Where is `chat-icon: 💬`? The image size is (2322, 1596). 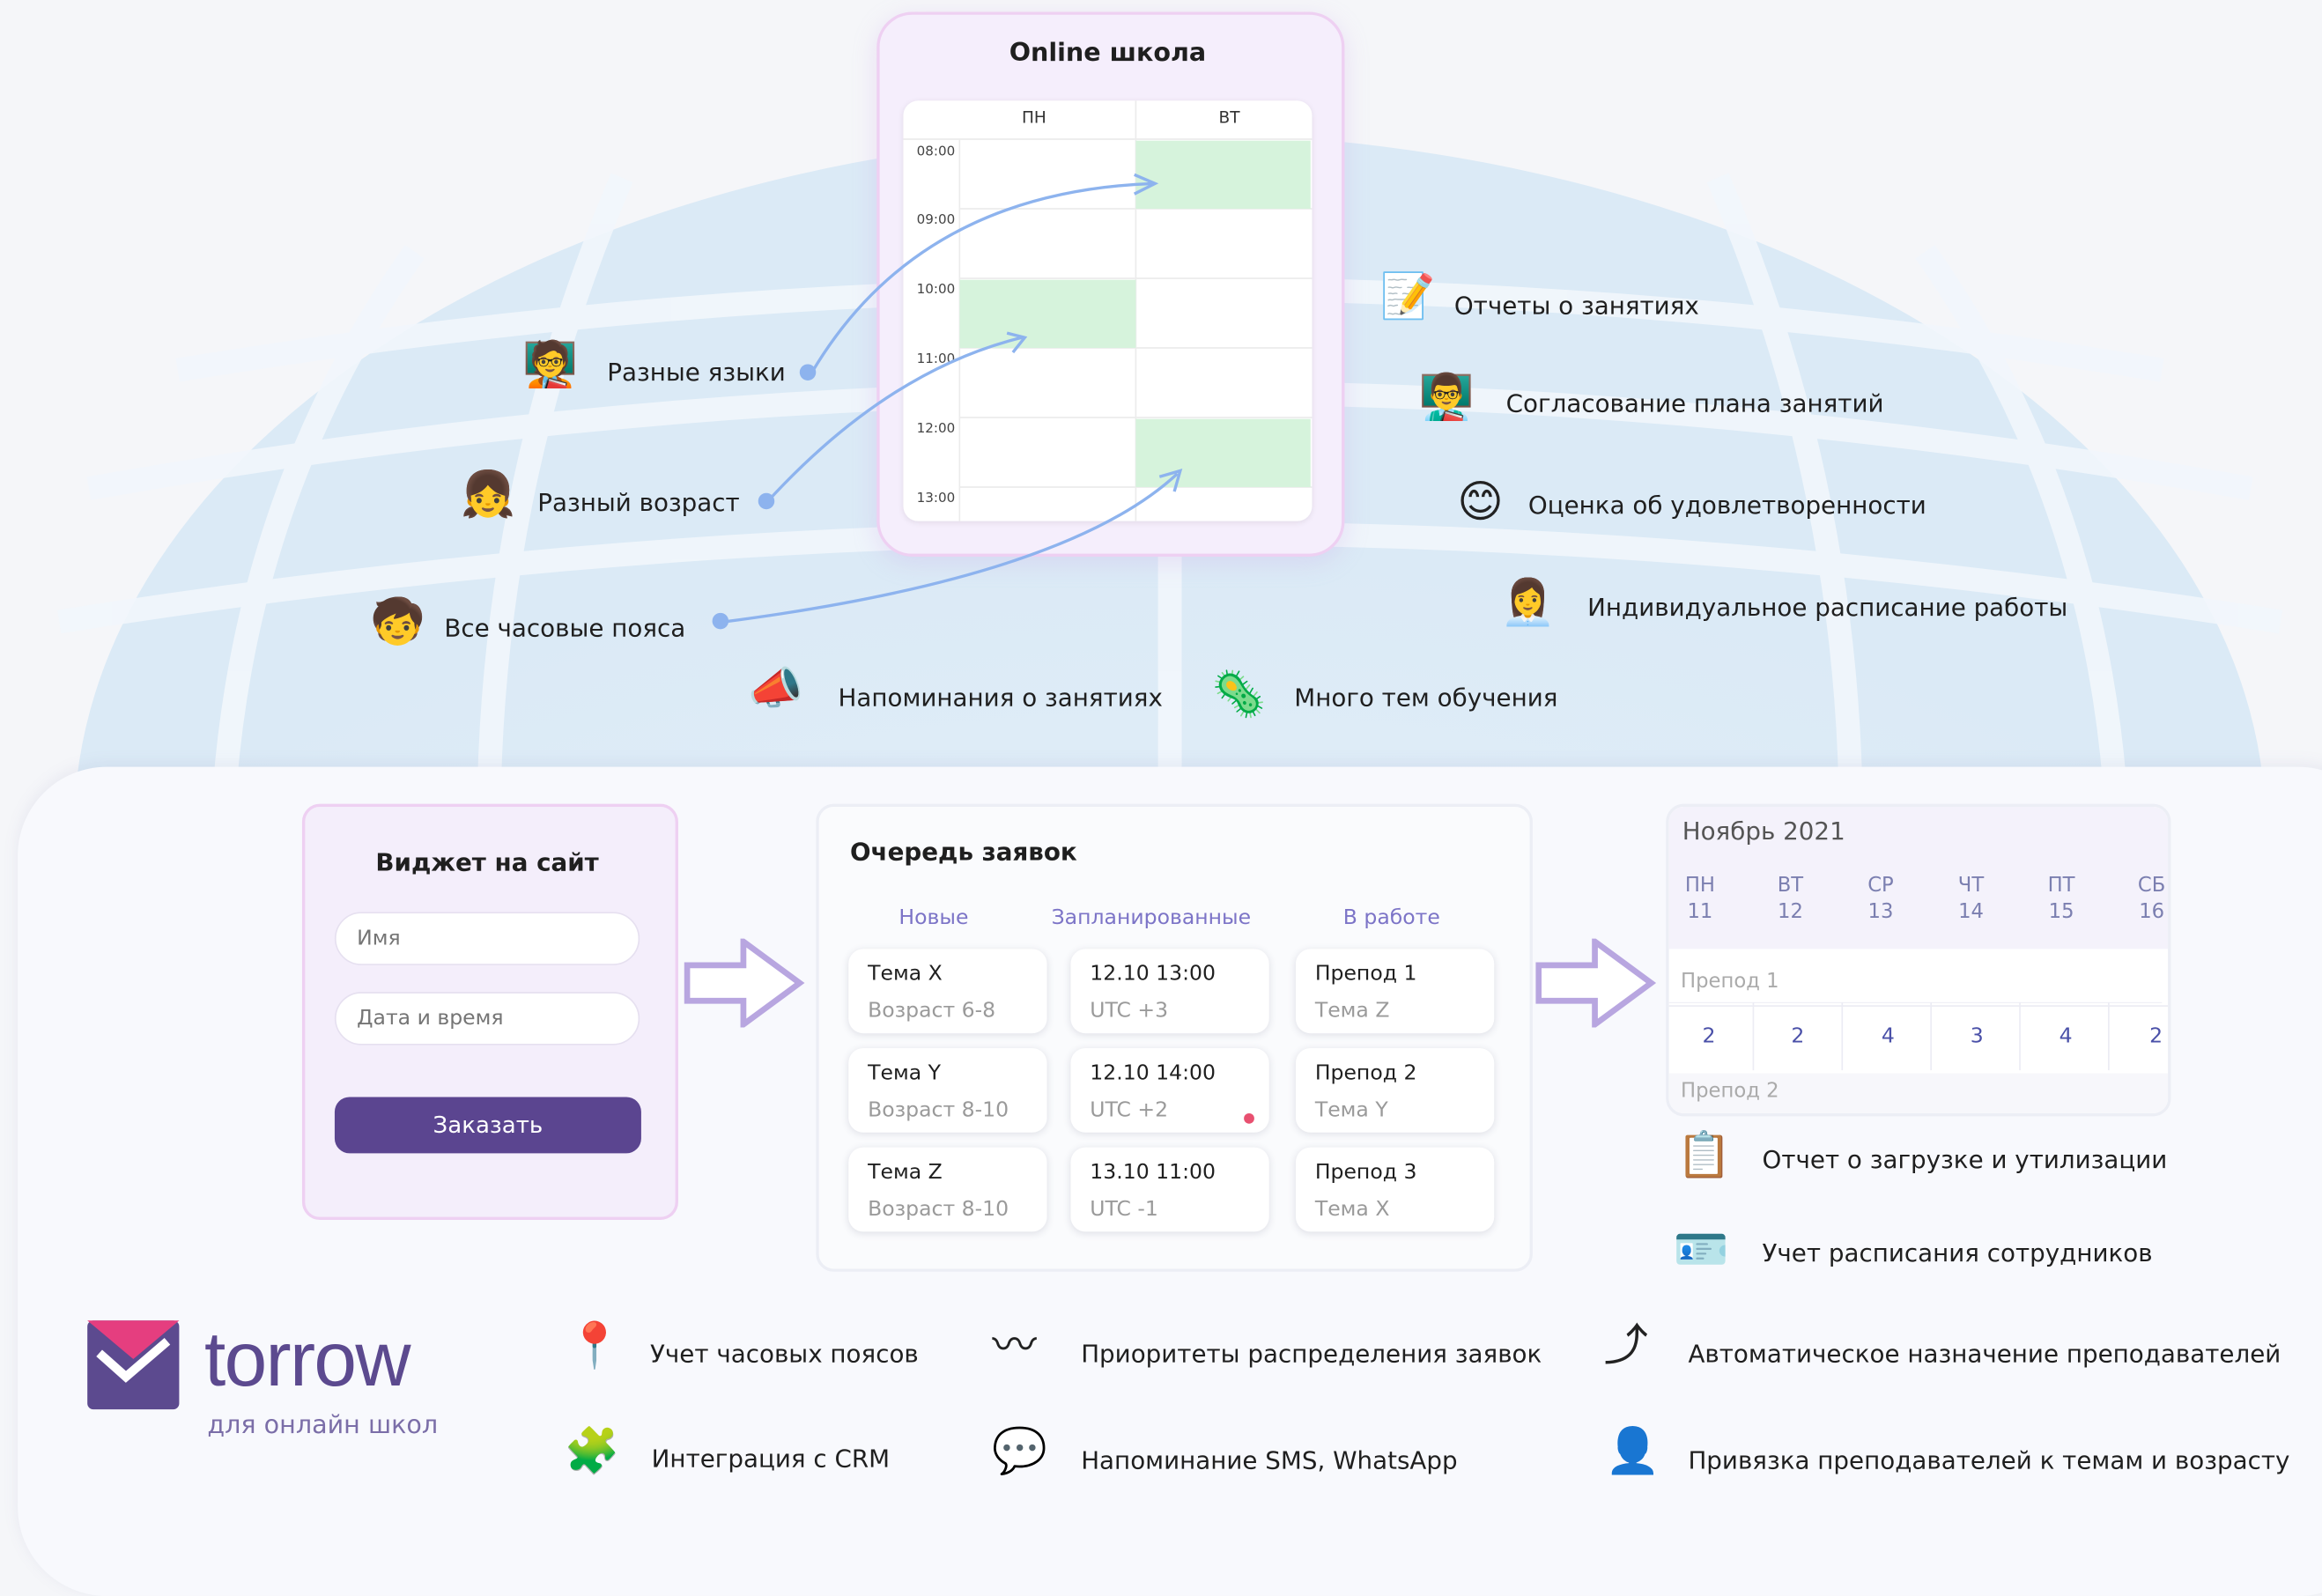
chat-icon: 💬 is located at coordinates (1020, 1451).